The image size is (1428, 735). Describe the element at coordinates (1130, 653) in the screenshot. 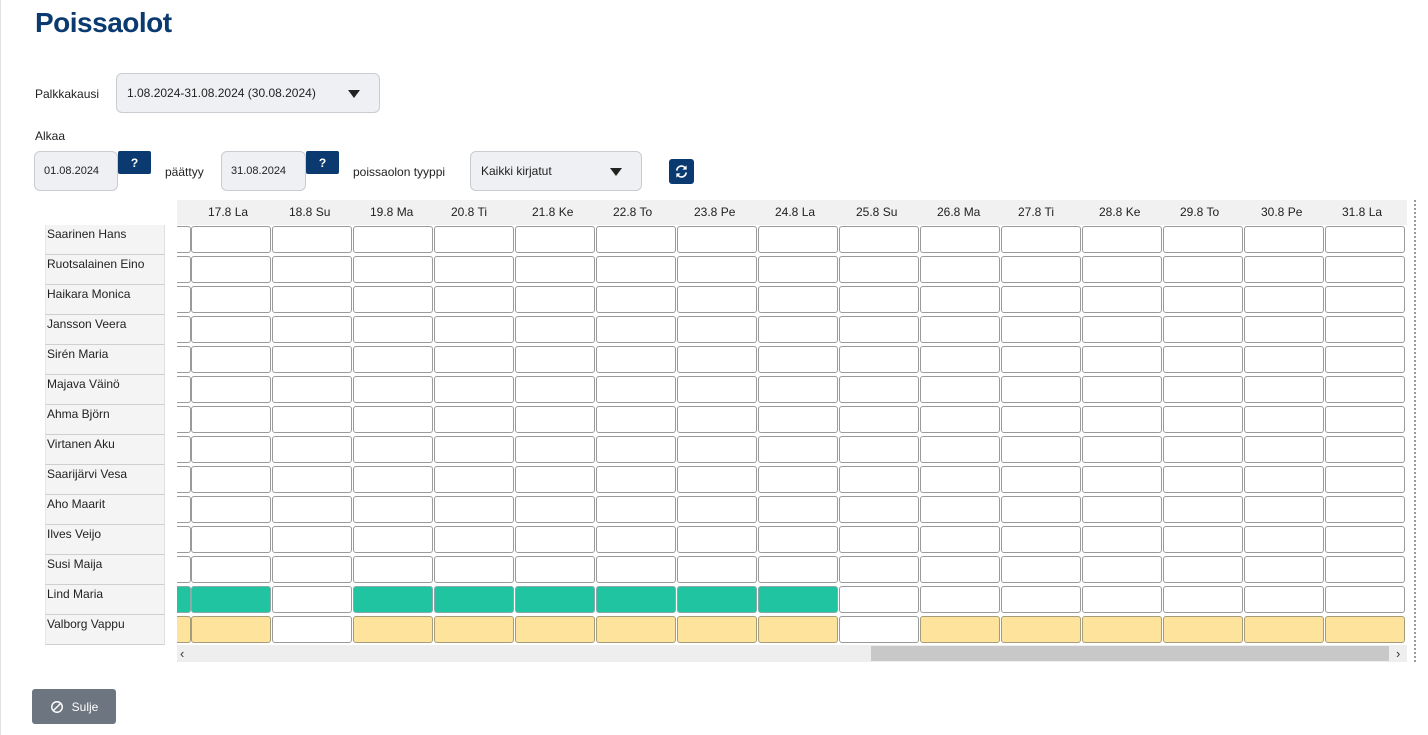

I see `scrollbar-thumb` at that location.